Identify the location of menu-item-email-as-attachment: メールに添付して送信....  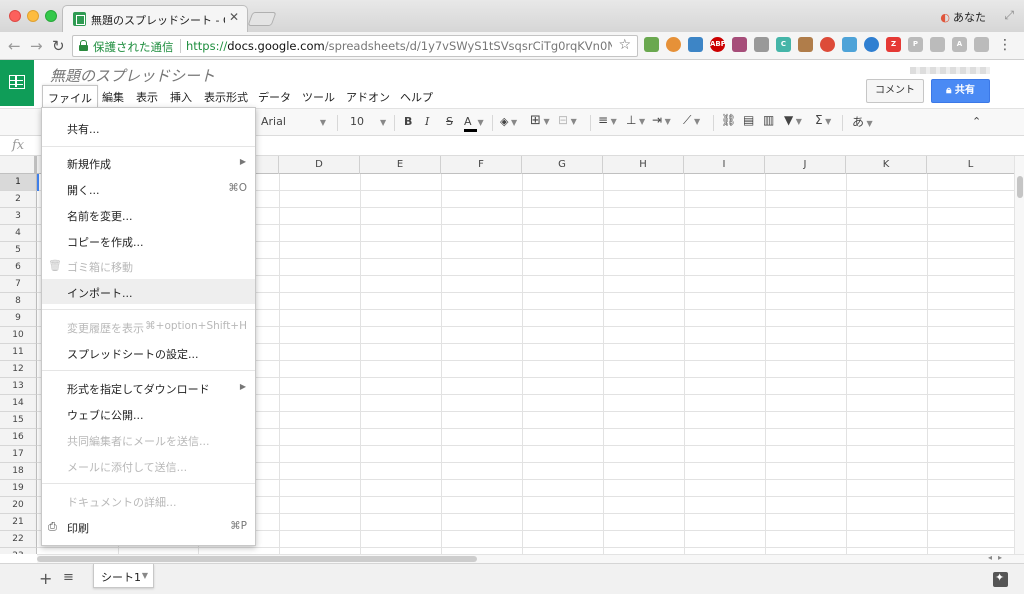
(148, 465).